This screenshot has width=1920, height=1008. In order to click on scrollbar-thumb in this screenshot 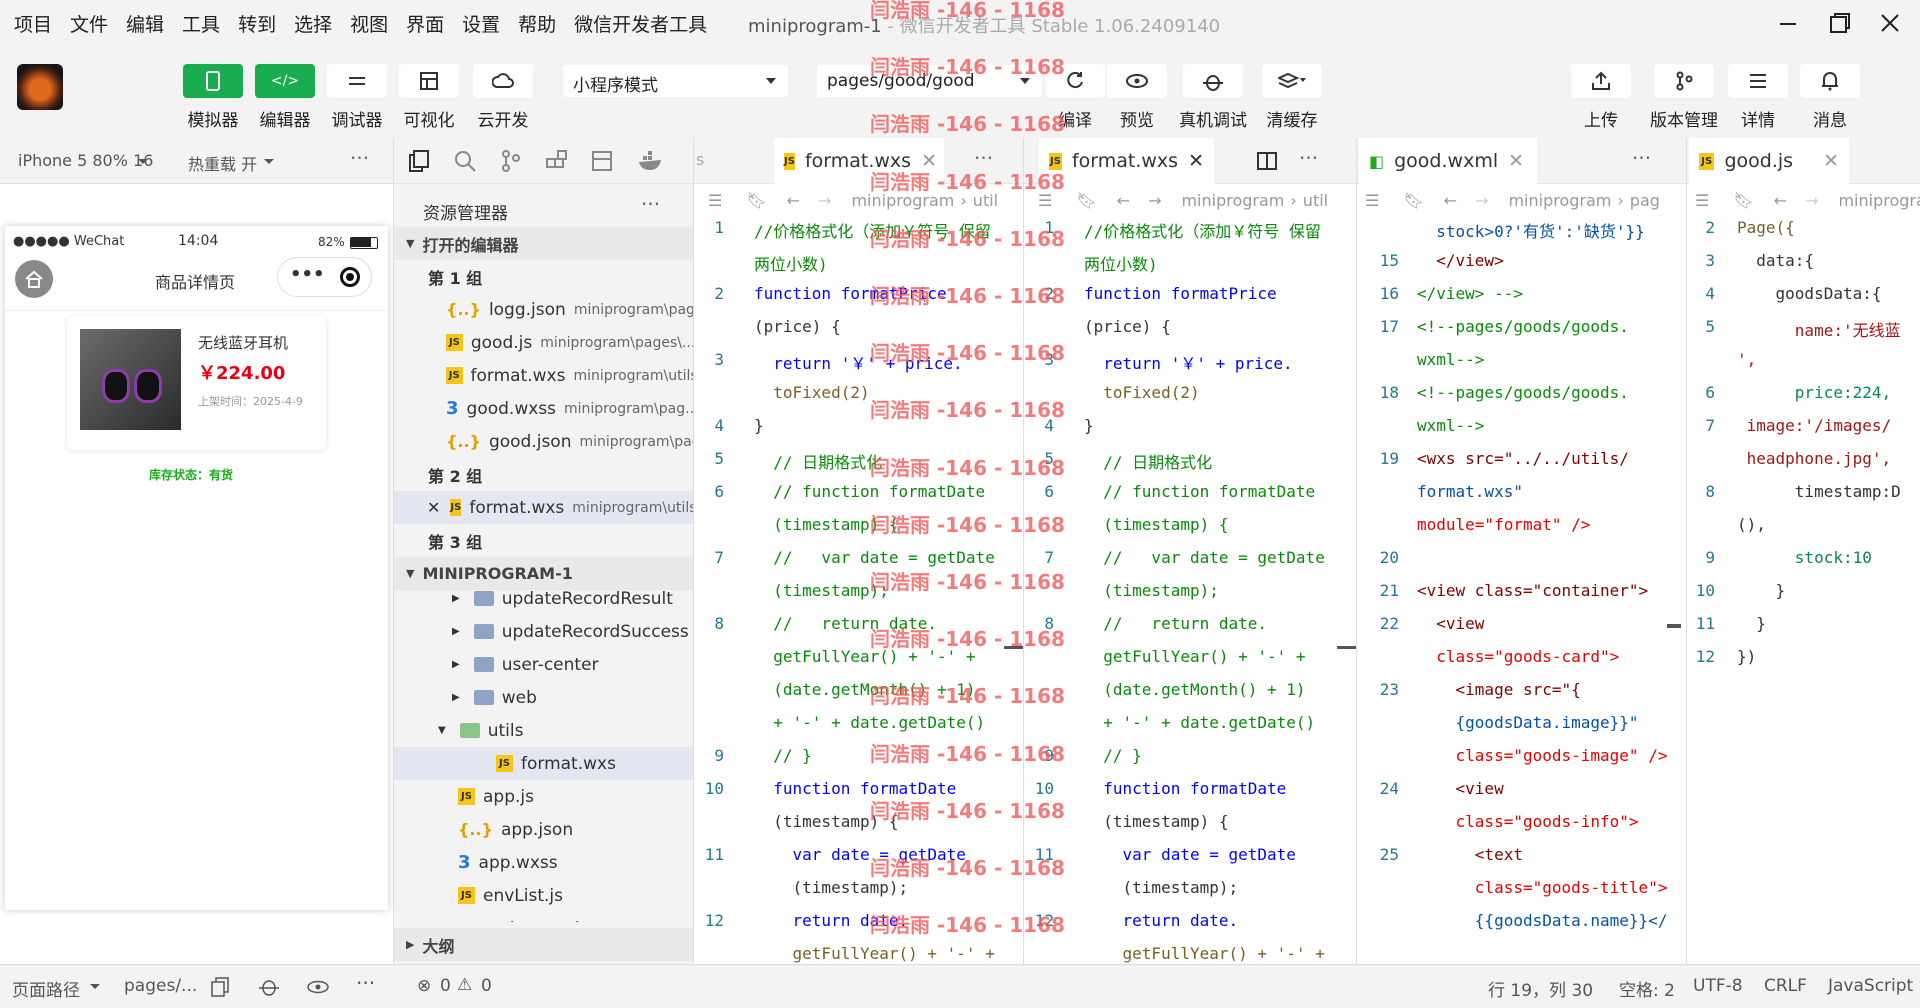, I will do `click(1346, 647)`.